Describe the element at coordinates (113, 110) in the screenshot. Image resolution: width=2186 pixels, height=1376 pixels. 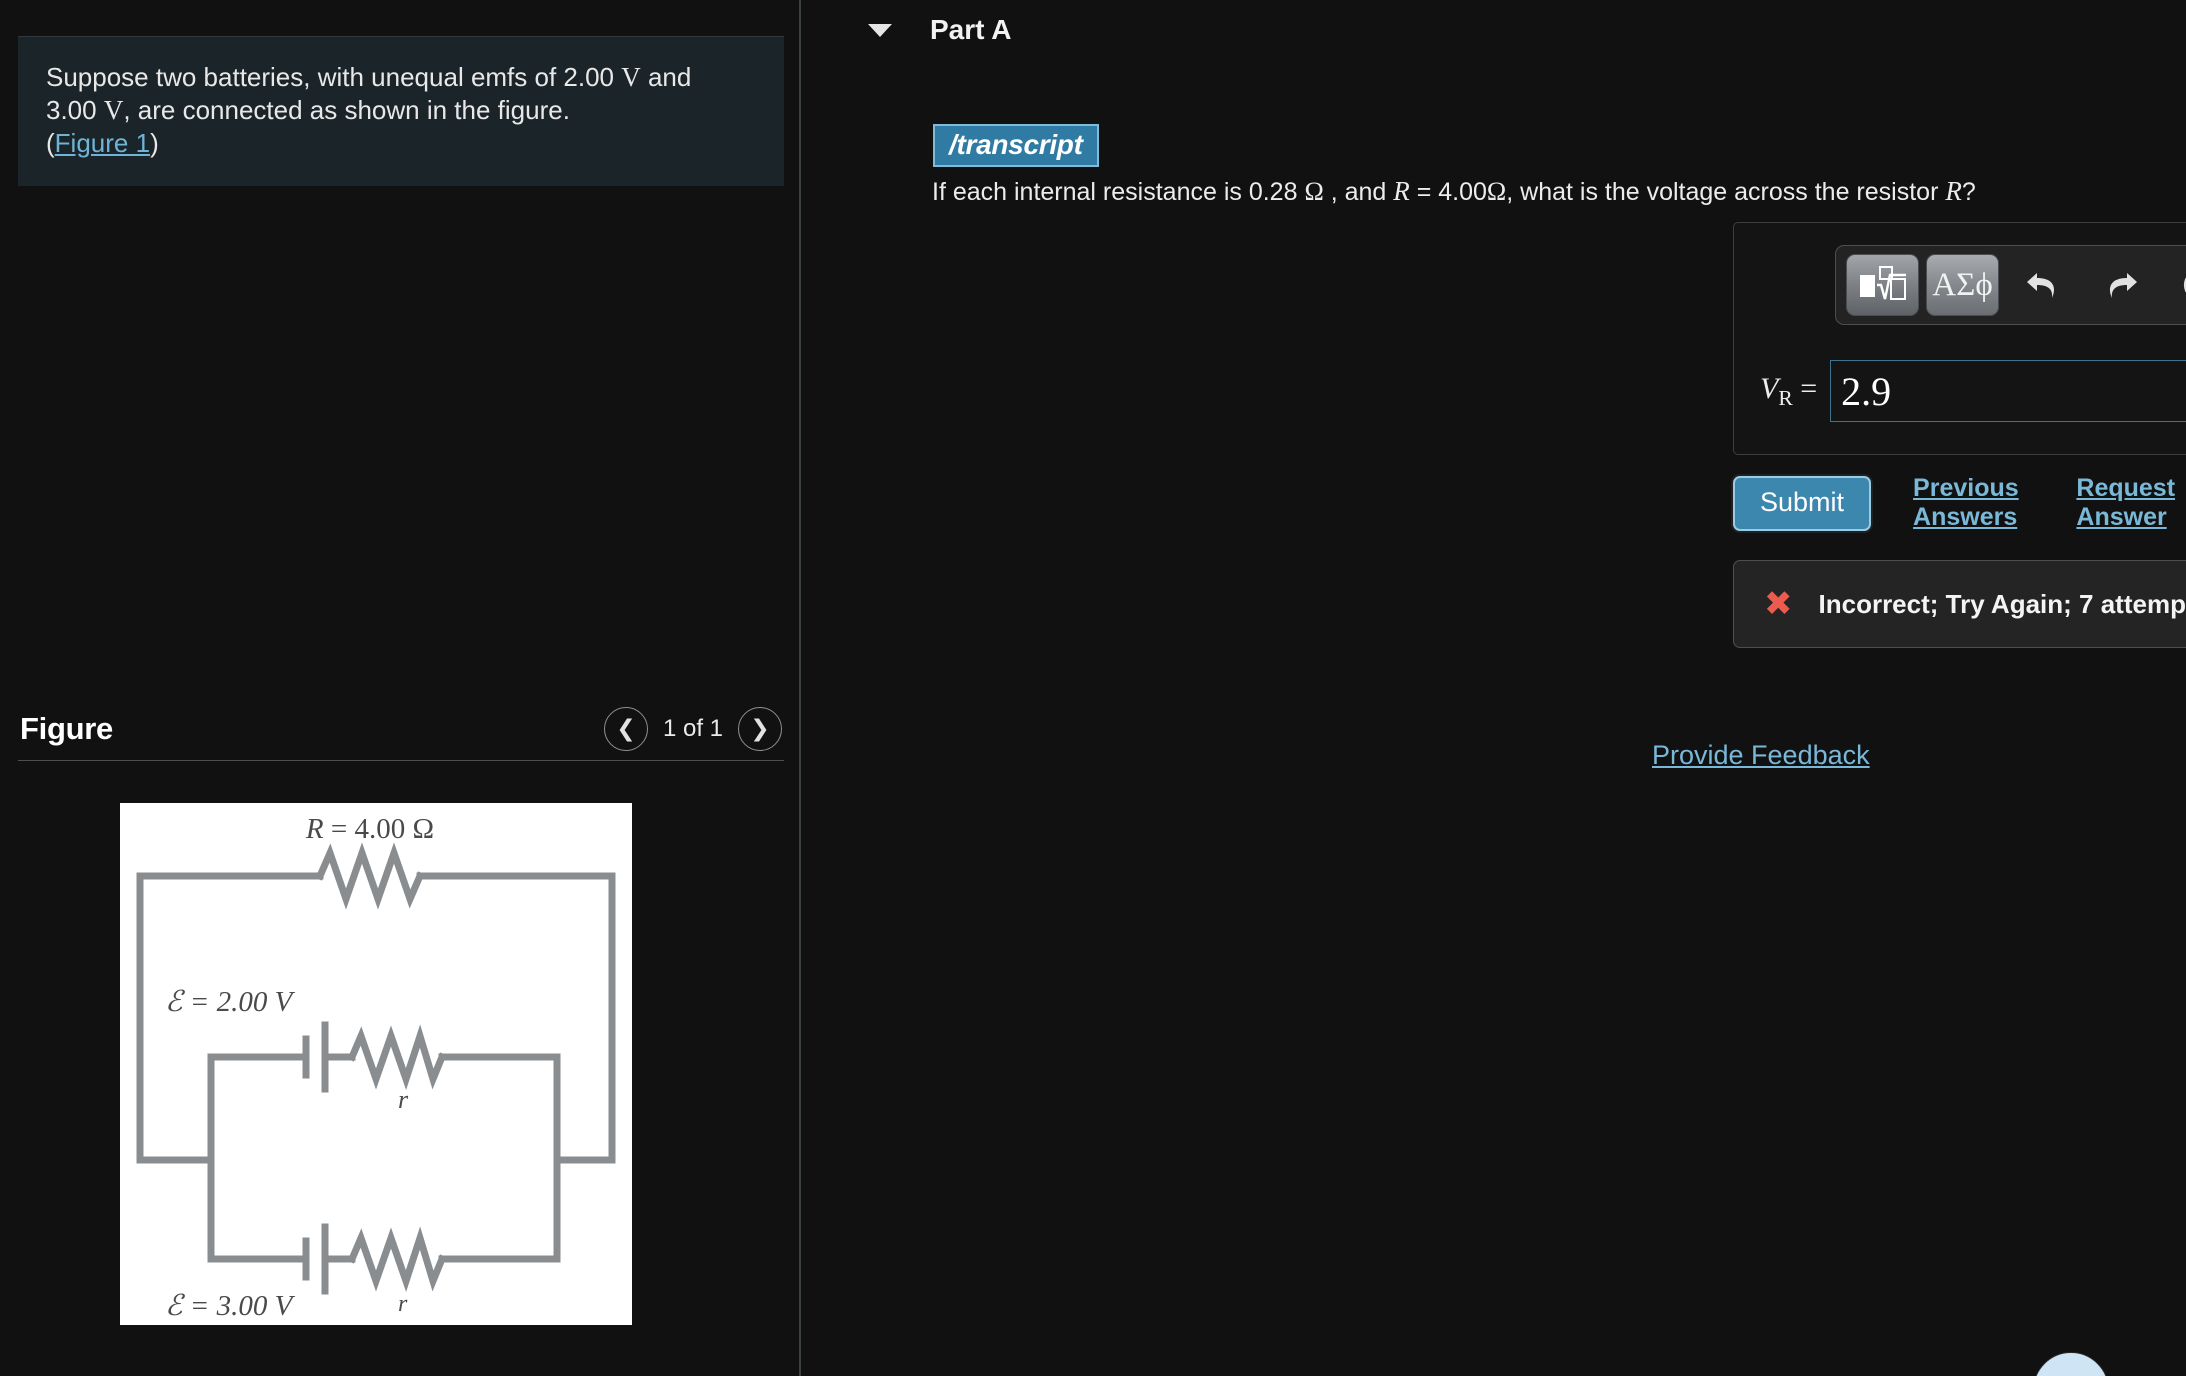
I see `question-unit-volt-2: V` at that location.